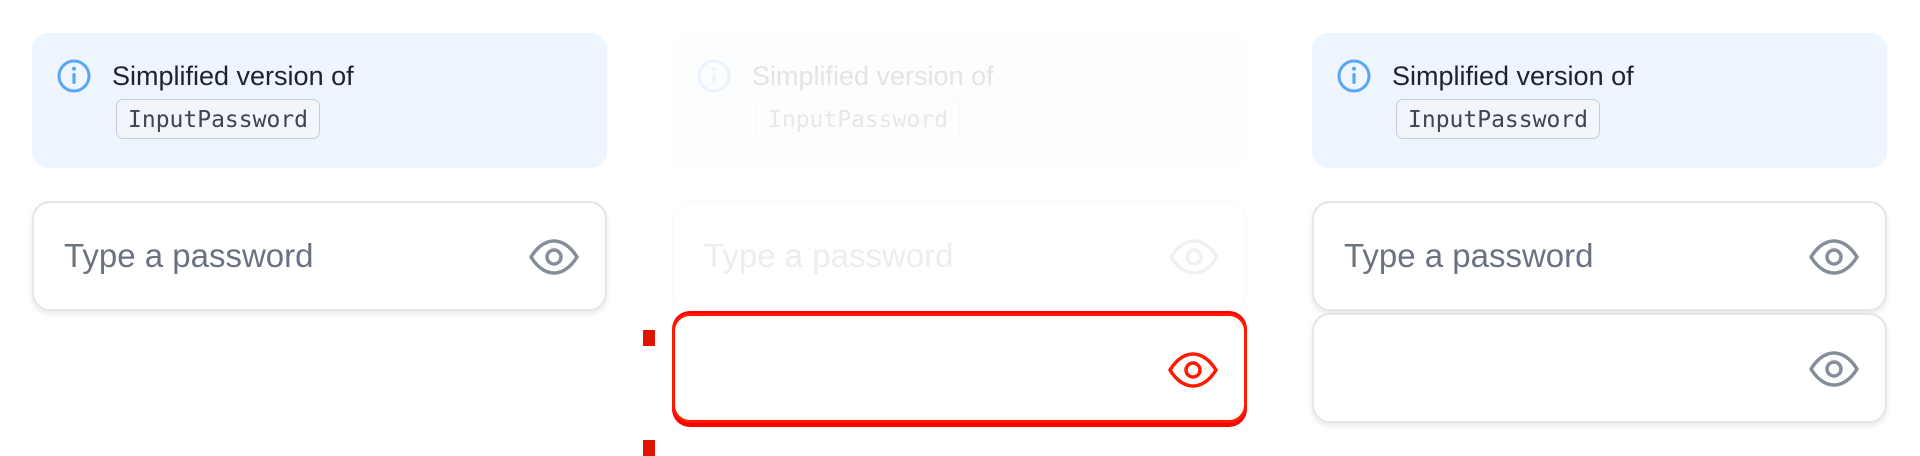  I want to click on password-input-error, so click(959, 368).